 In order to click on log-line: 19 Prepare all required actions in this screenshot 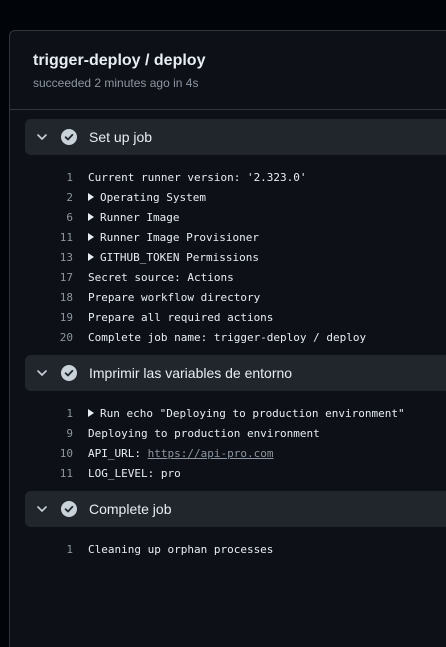, I will do `click(235, 317)`.